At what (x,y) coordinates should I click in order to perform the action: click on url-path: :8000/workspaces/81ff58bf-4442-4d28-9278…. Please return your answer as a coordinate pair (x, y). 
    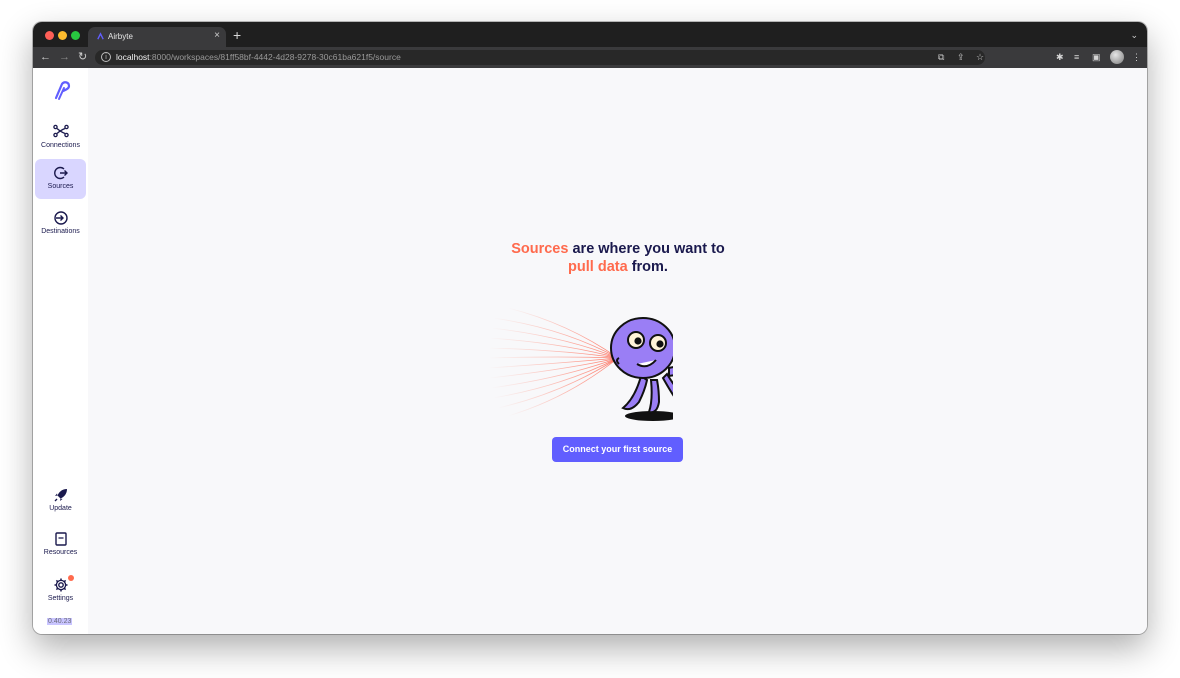
    Looking at the image, I should click on (275, 57).